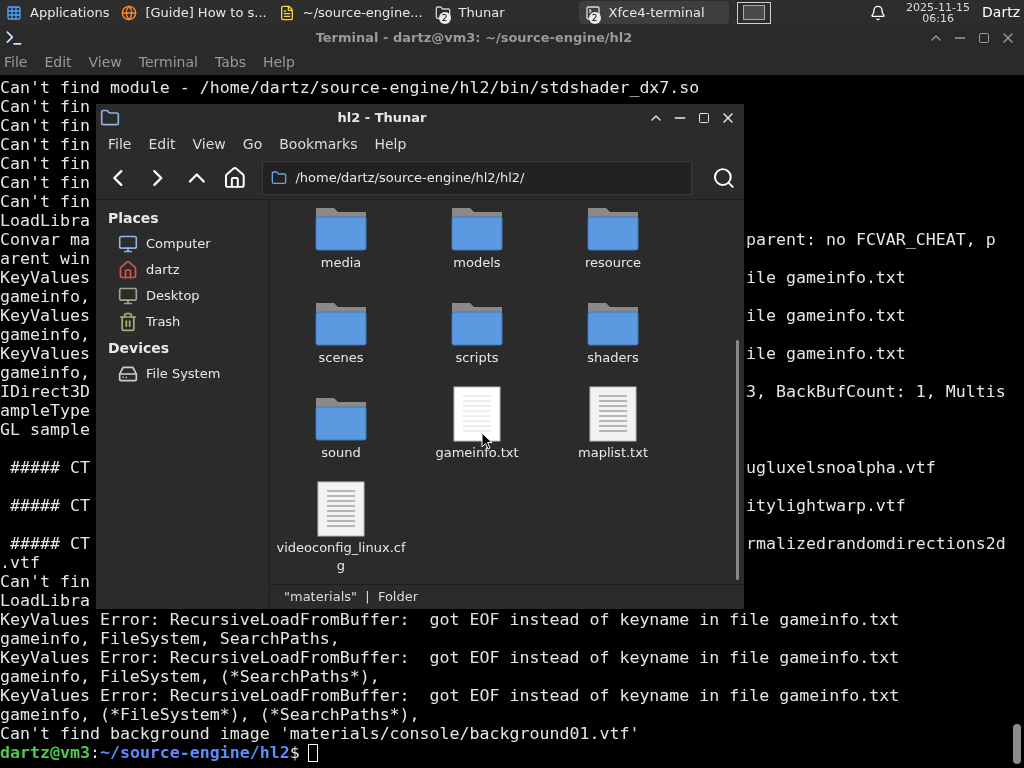 This screenshot has width=1024, height=768. Describe the element at coordinates (878, 12) in the screenshot. I see `notification-bell-icon` at that location.